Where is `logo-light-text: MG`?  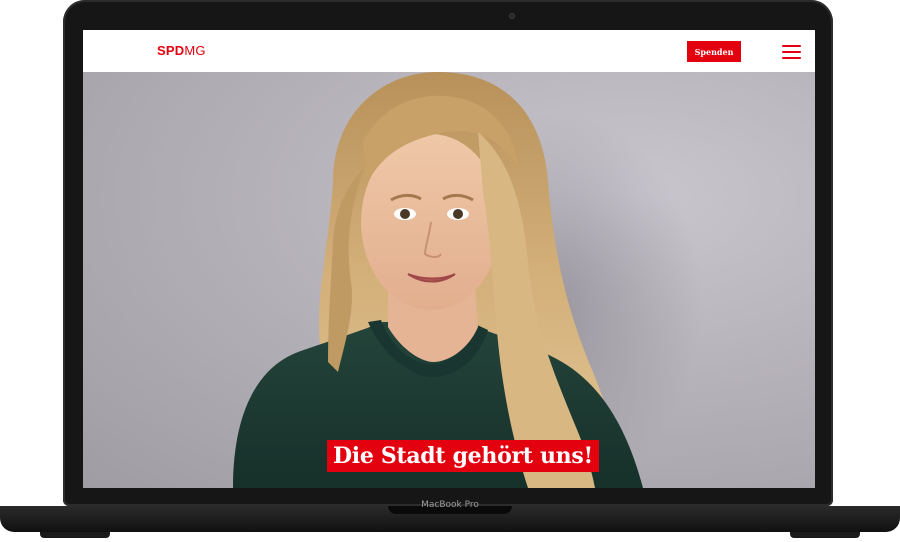
logo-light-text: MG is located at coordinates (195, 50).